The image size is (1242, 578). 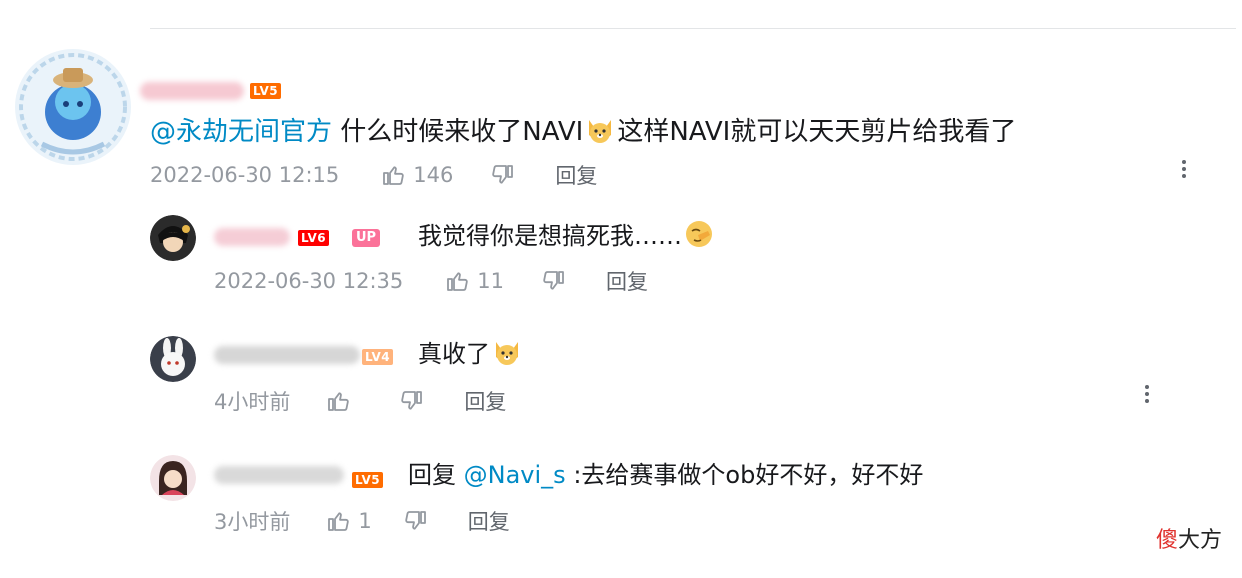 I want to click on reply-text: 真收了, so click(x=471, y=354).